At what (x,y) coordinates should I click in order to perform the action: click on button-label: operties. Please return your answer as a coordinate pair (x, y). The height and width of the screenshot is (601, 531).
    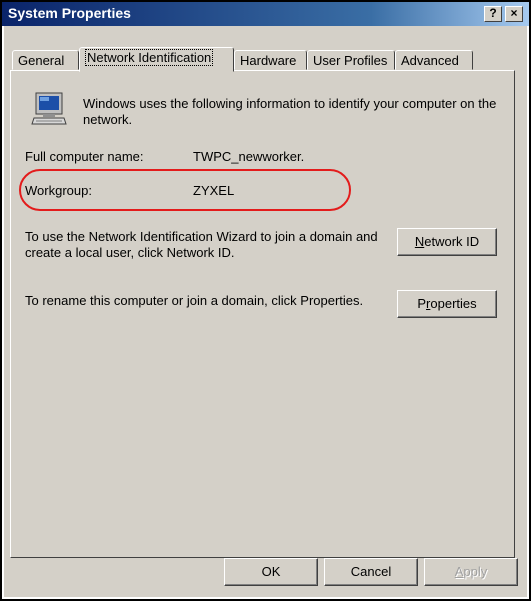
    Looking at the image, I should click on (453, 303).